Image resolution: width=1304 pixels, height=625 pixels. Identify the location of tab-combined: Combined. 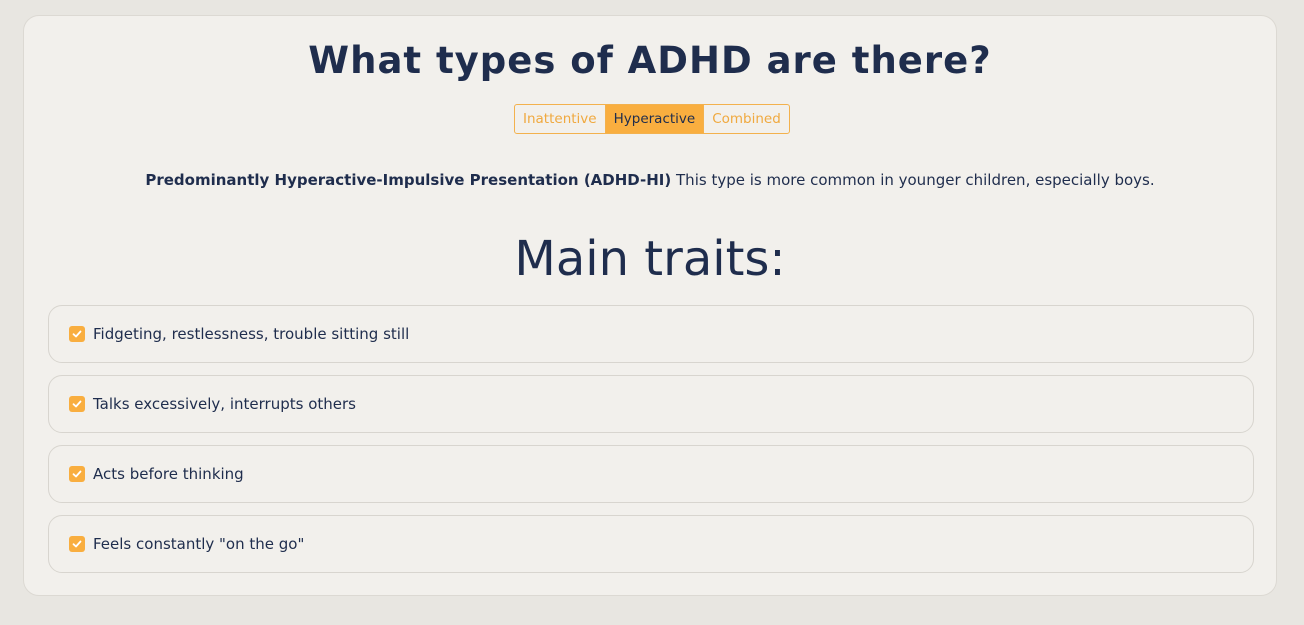
(746, 119).